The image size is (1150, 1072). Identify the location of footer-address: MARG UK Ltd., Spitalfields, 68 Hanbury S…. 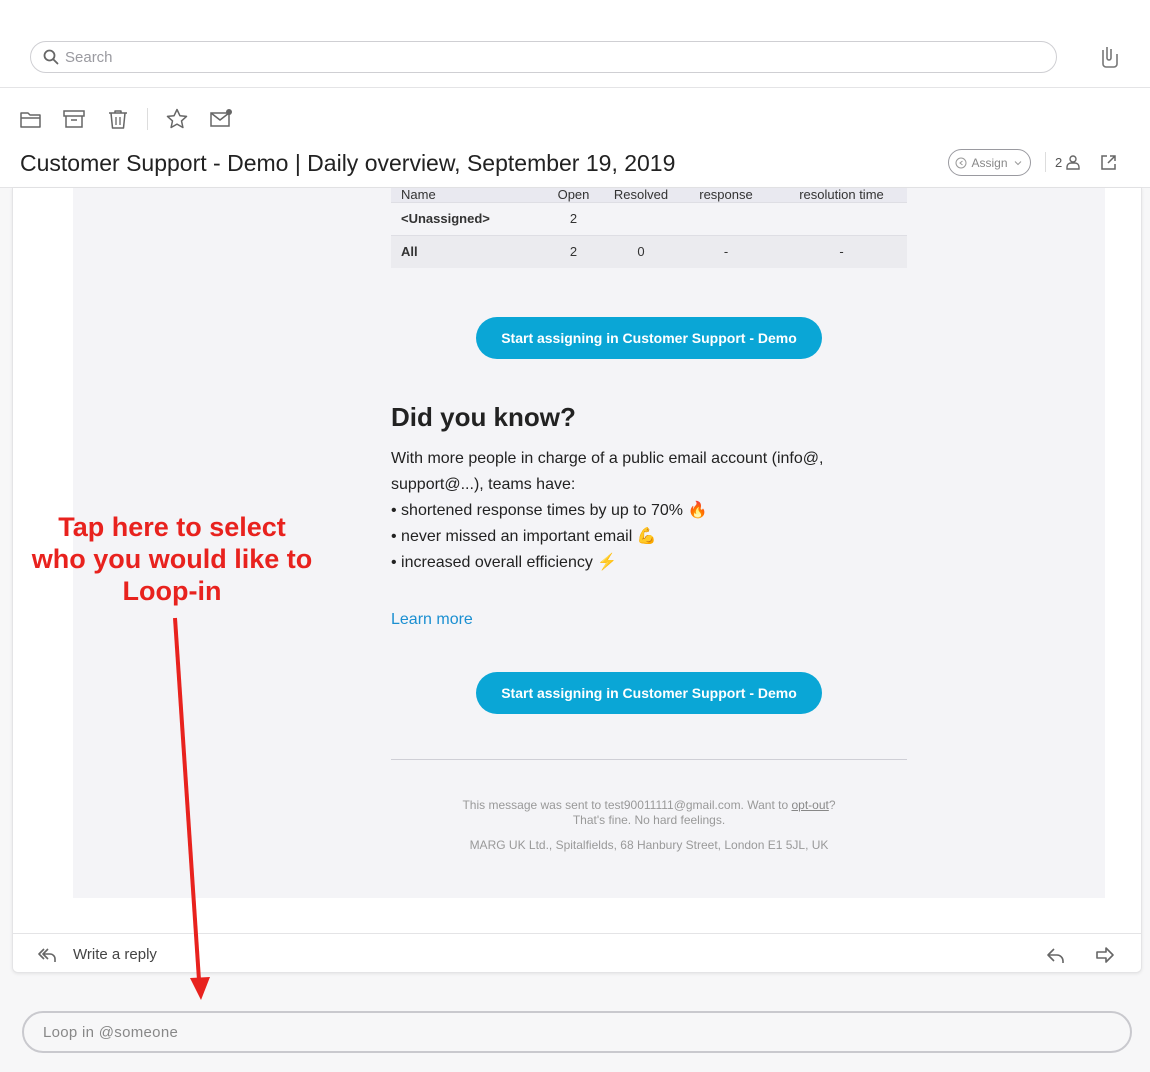
(649, 845).